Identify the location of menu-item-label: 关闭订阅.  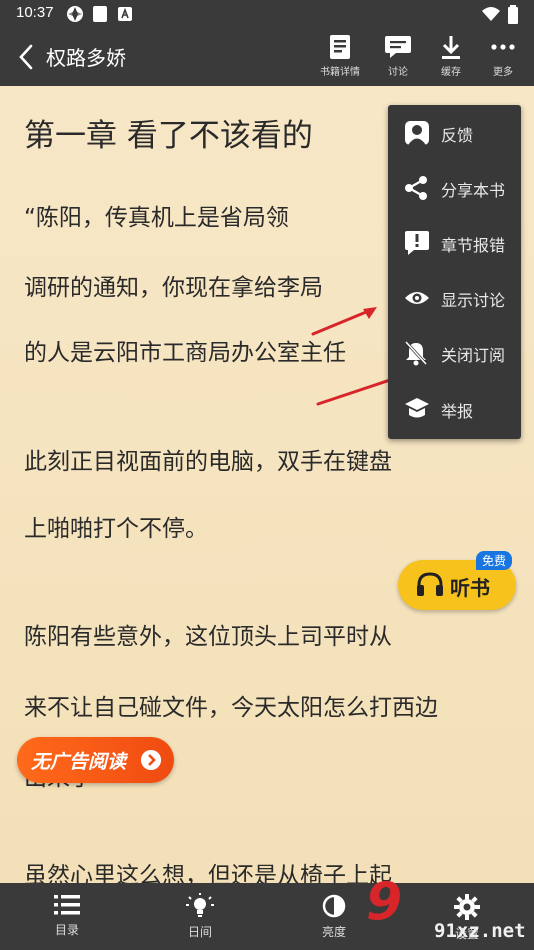
(473, 355).